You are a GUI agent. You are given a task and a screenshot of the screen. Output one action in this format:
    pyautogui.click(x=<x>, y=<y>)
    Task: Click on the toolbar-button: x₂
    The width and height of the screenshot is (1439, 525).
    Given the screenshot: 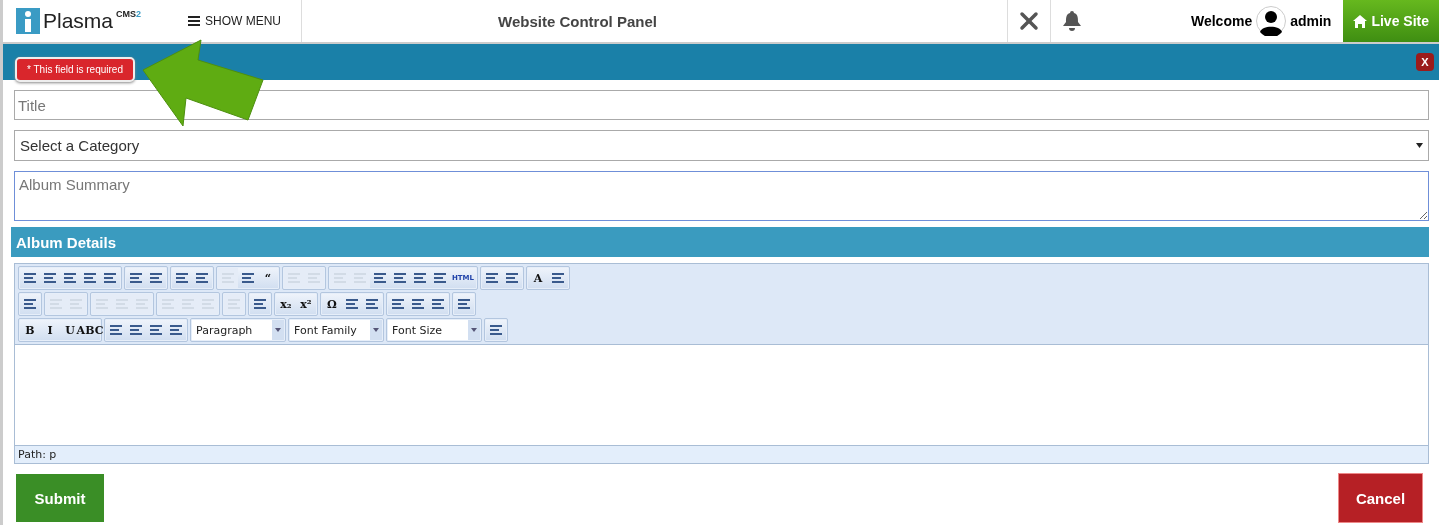 What is the action you would take?
    pyautogui.click(x=286, y=304)
    